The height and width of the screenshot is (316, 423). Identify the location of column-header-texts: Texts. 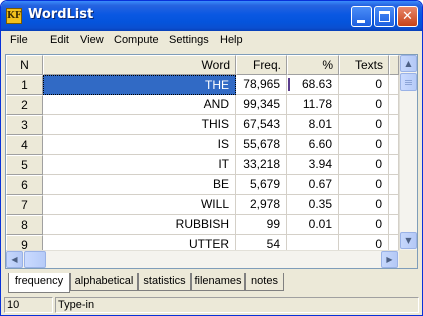
(364, 65).